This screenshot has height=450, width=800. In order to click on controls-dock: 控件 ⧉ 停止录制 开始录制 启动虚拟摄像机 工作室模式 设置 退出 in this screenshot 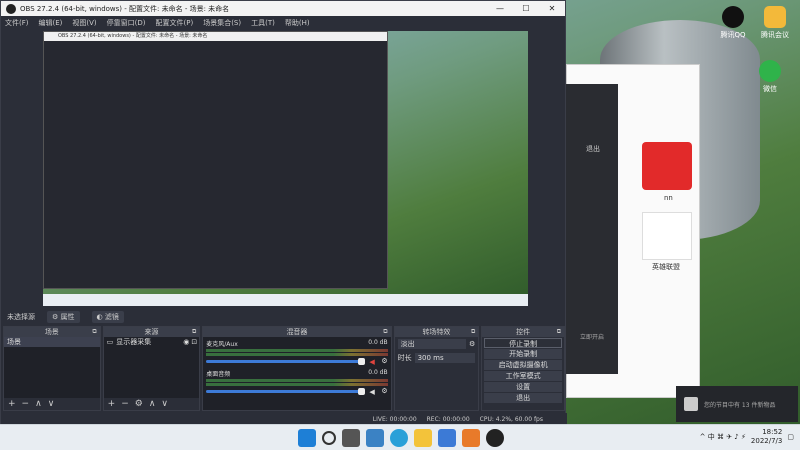, I will do `click(523, 368)`.